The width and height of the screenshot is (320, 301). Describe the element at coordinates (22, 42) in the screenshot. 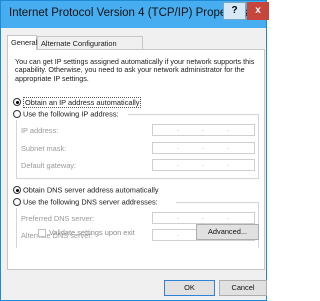

I see `tab-general: General` at that location.